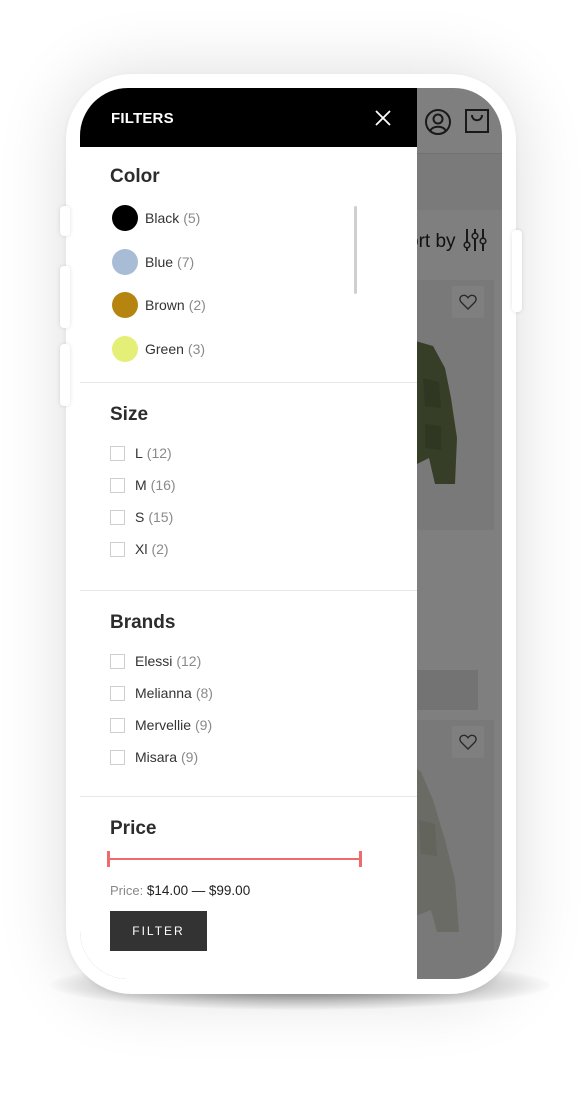 The height and width of the screenshot is (1094, 582). Describe the element at coordinates (143, 622) in the screenshot. I see `brands-section-title: Brands` at that location.